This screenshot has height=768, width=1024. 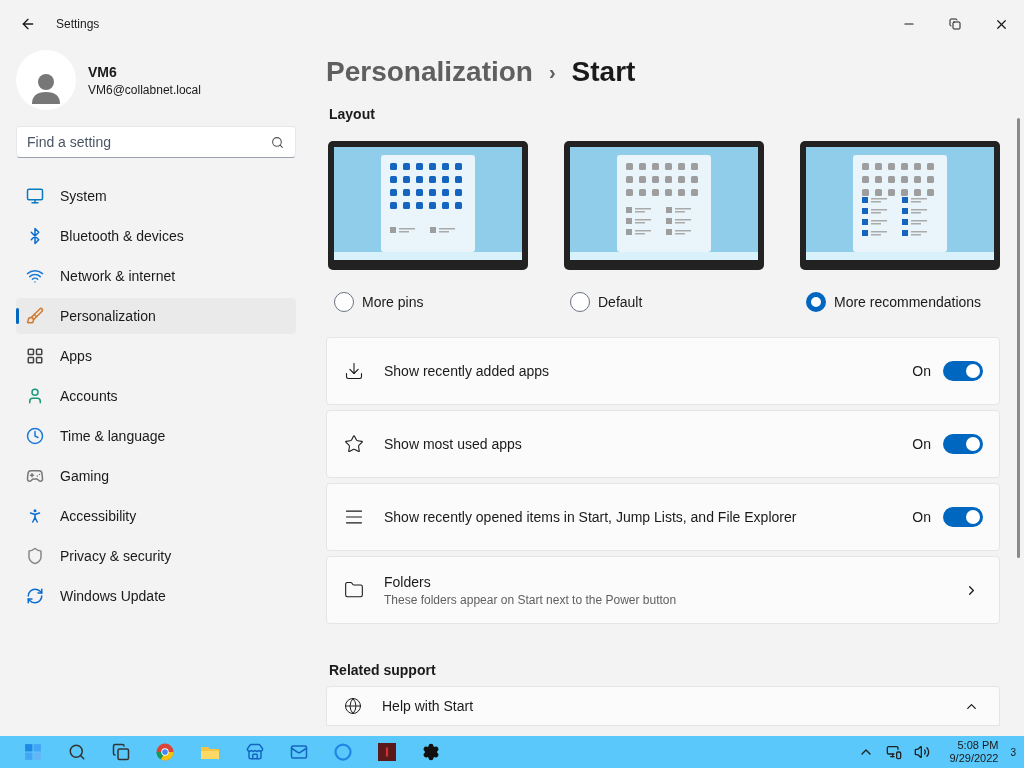 What do you see at coordinates (603, 72) in the screenshot?
I see `page-title: Start` at bounding box center [603, 72].